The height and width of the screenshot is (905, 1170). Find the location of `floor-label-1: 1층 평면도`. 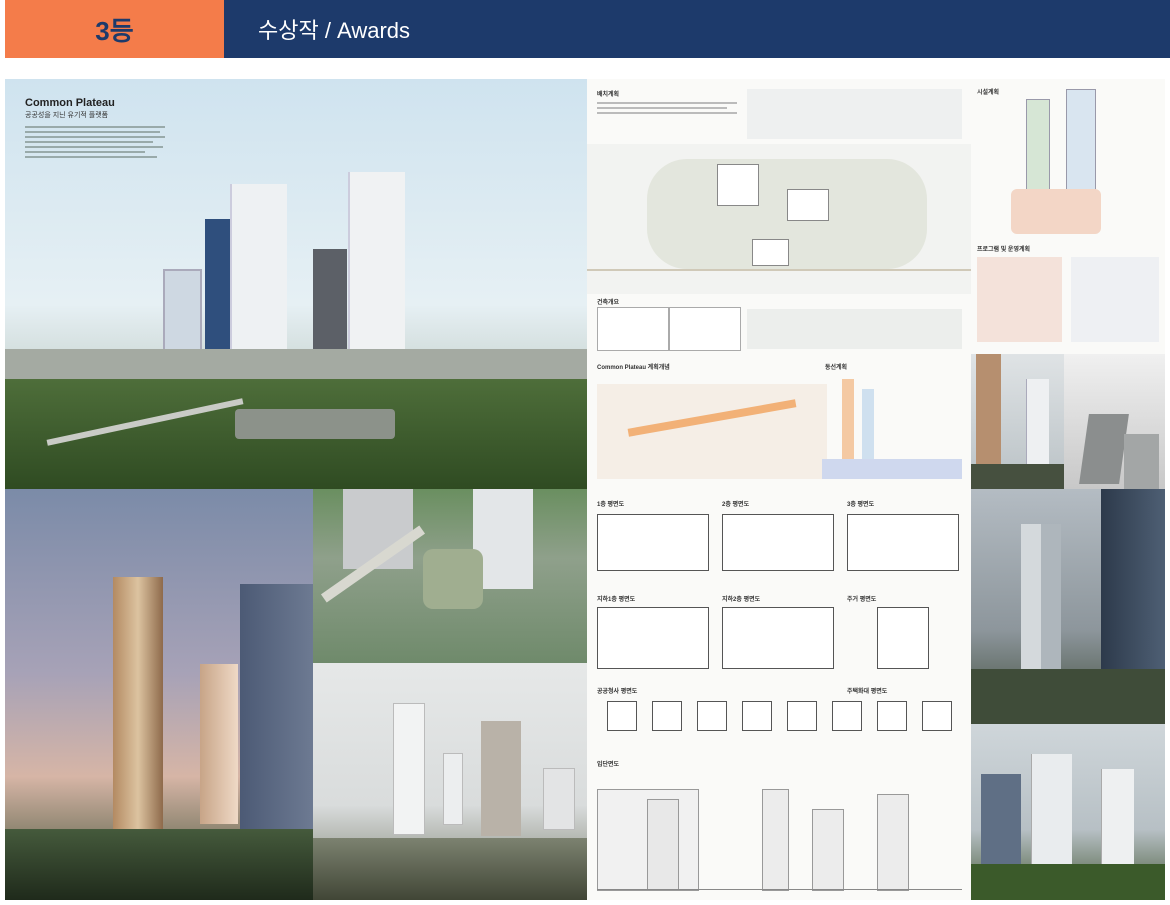

floor-label-1: 1층 평면도 is located at coordinates (611, 505).